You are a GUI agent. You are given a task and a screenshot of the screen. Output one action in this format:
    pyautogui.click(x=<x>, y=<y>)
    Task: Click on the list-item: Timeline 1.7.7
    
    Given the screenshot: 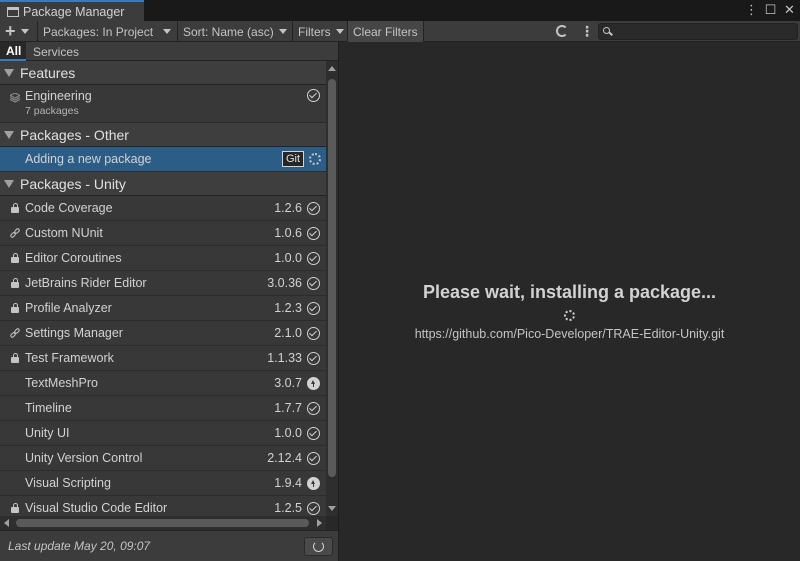 What is the action you would take?
    pyautogui.click(x=163, y=408)
    